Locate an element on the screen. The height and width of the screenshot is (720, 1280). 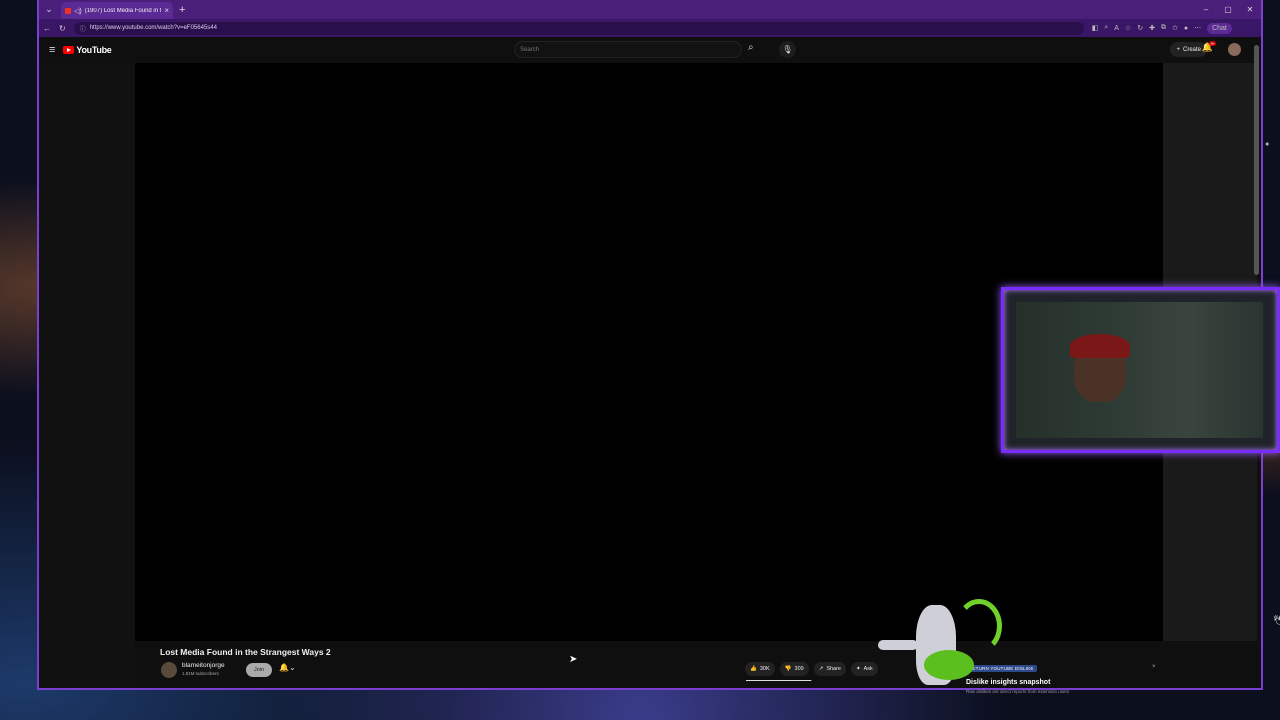
bird-icon: 🕊 is located at coordinates (1276, 621).